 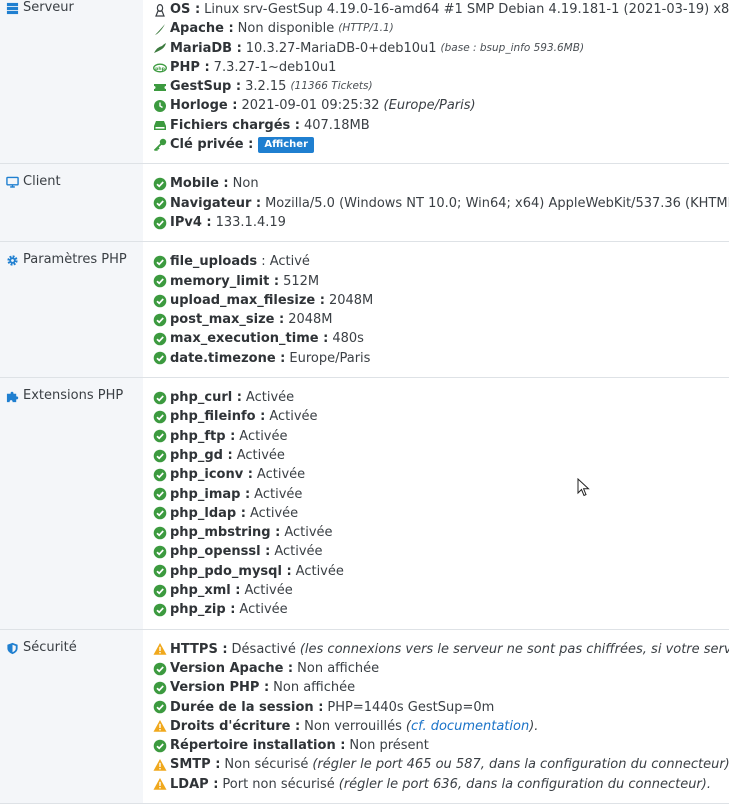 I want to click on row-php-openssl: php_openssl : Activée, so click(x=441, y=551).